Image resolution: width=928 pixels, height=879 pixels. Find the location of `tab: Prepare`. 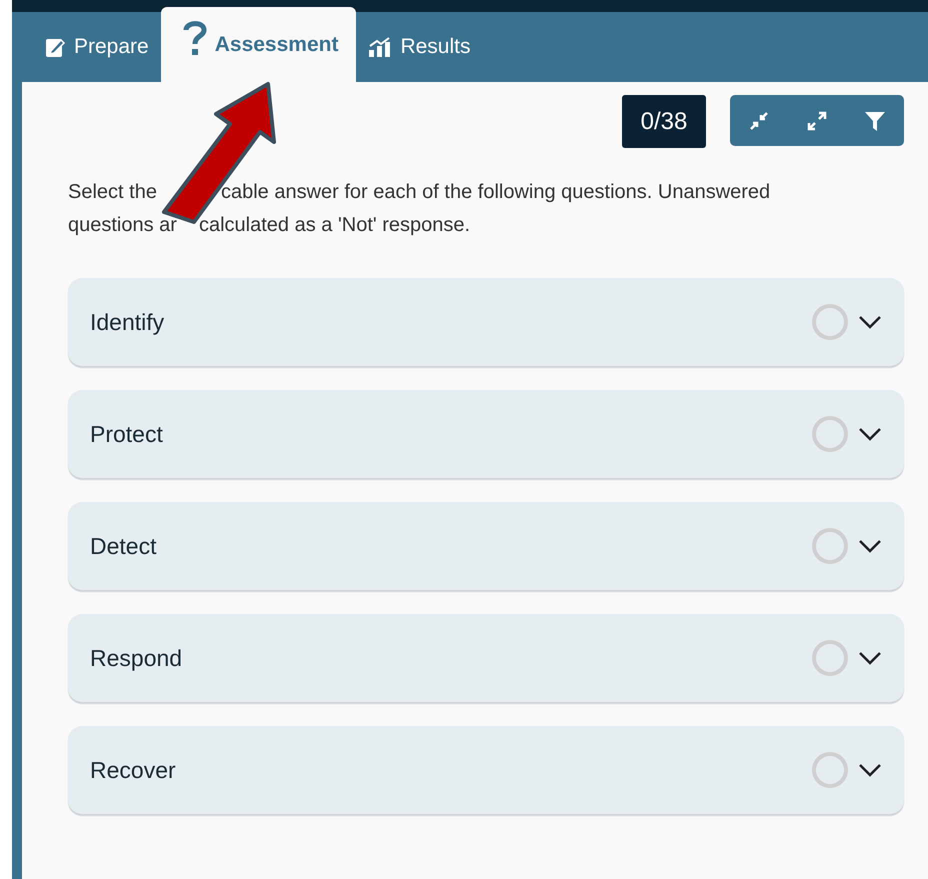

tab: Prepare is located at coordinates (96, 47).